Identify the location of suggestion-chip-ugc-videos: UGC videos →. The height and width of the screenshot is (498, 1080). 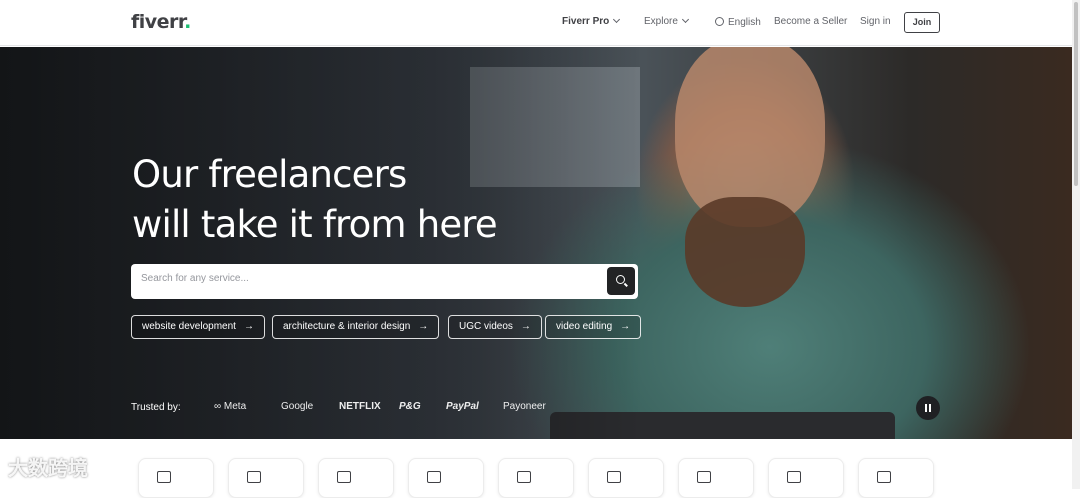
(495, 327).